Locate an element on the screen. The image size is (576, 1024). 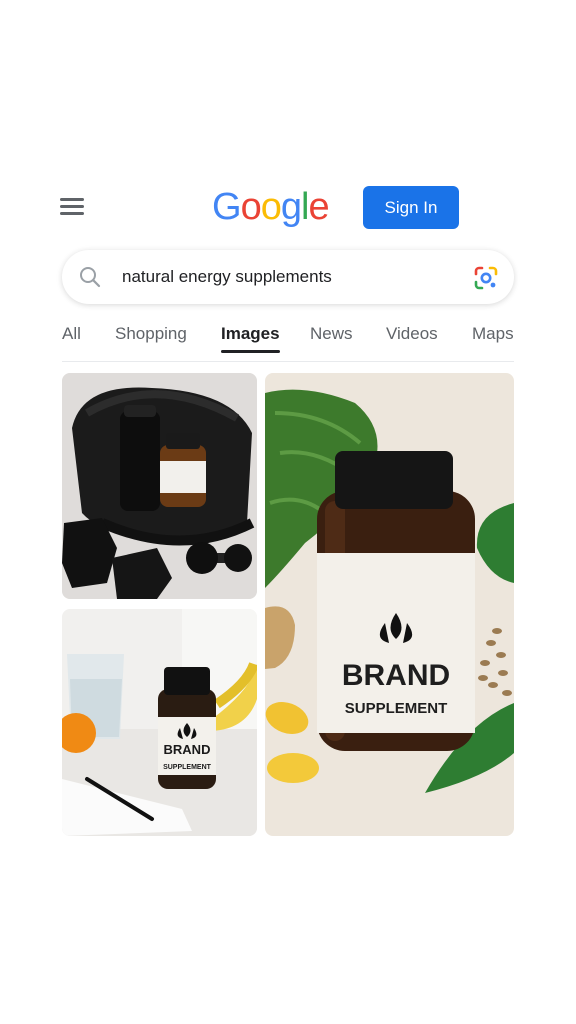
tab-all: All is located at coordinates (71, 334).